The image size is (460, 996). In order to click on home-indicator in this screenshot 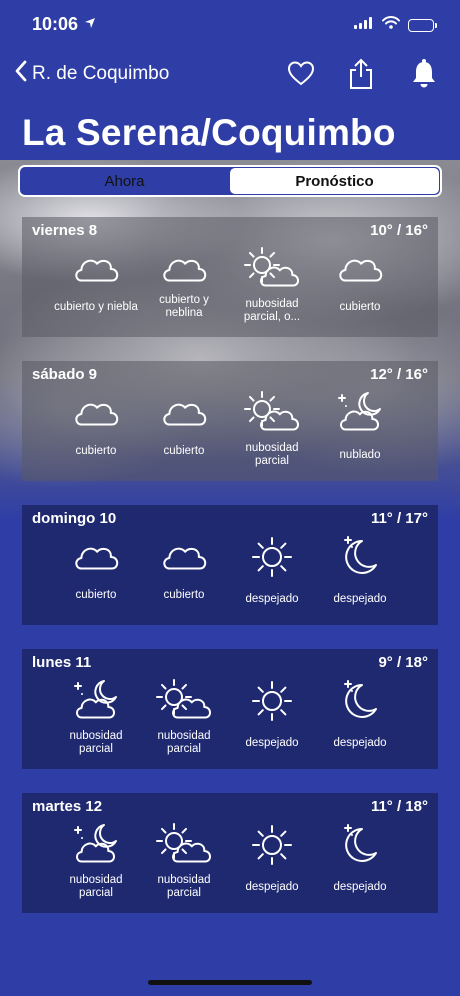, I will do `click(230, 982)`.